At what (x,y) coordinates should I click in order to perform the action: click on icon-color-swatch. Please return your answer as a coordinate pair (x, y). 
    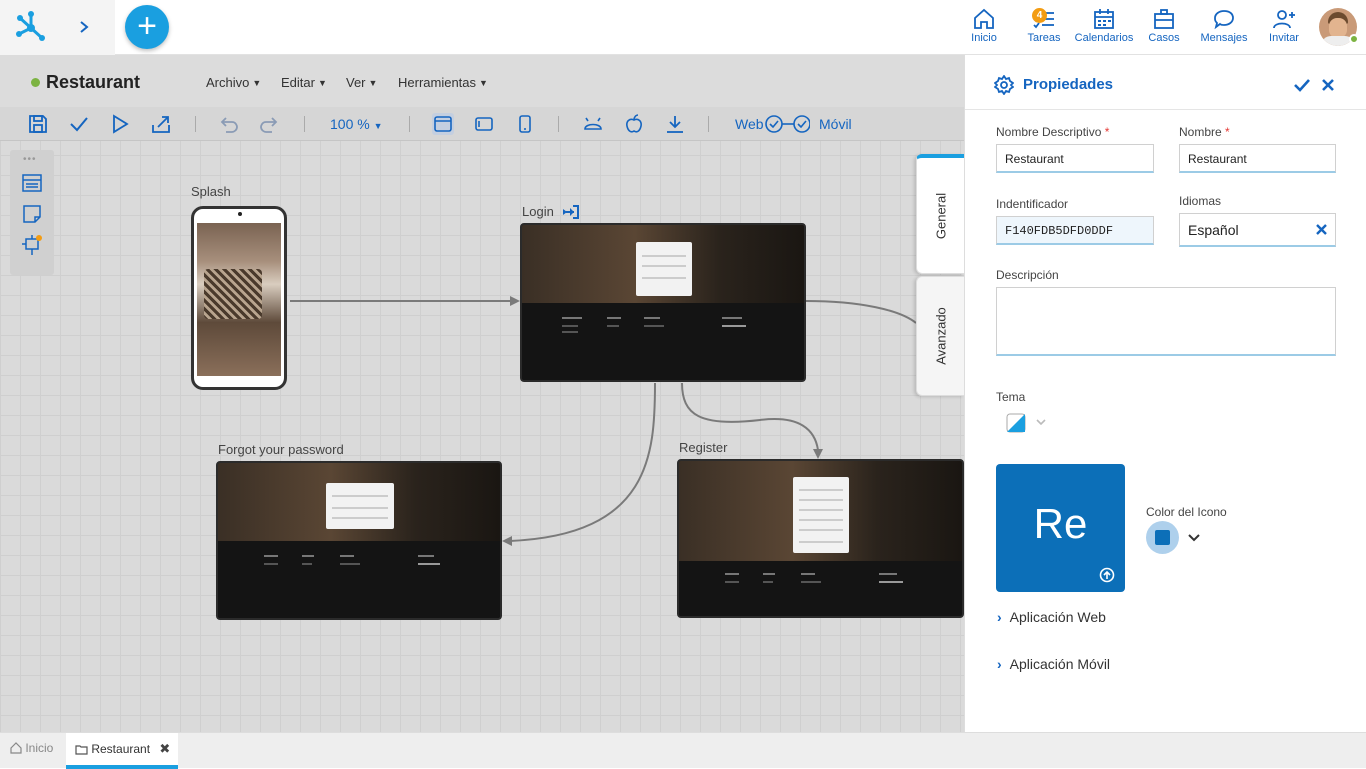
    Looking at the image, I should click on (1162, 537).